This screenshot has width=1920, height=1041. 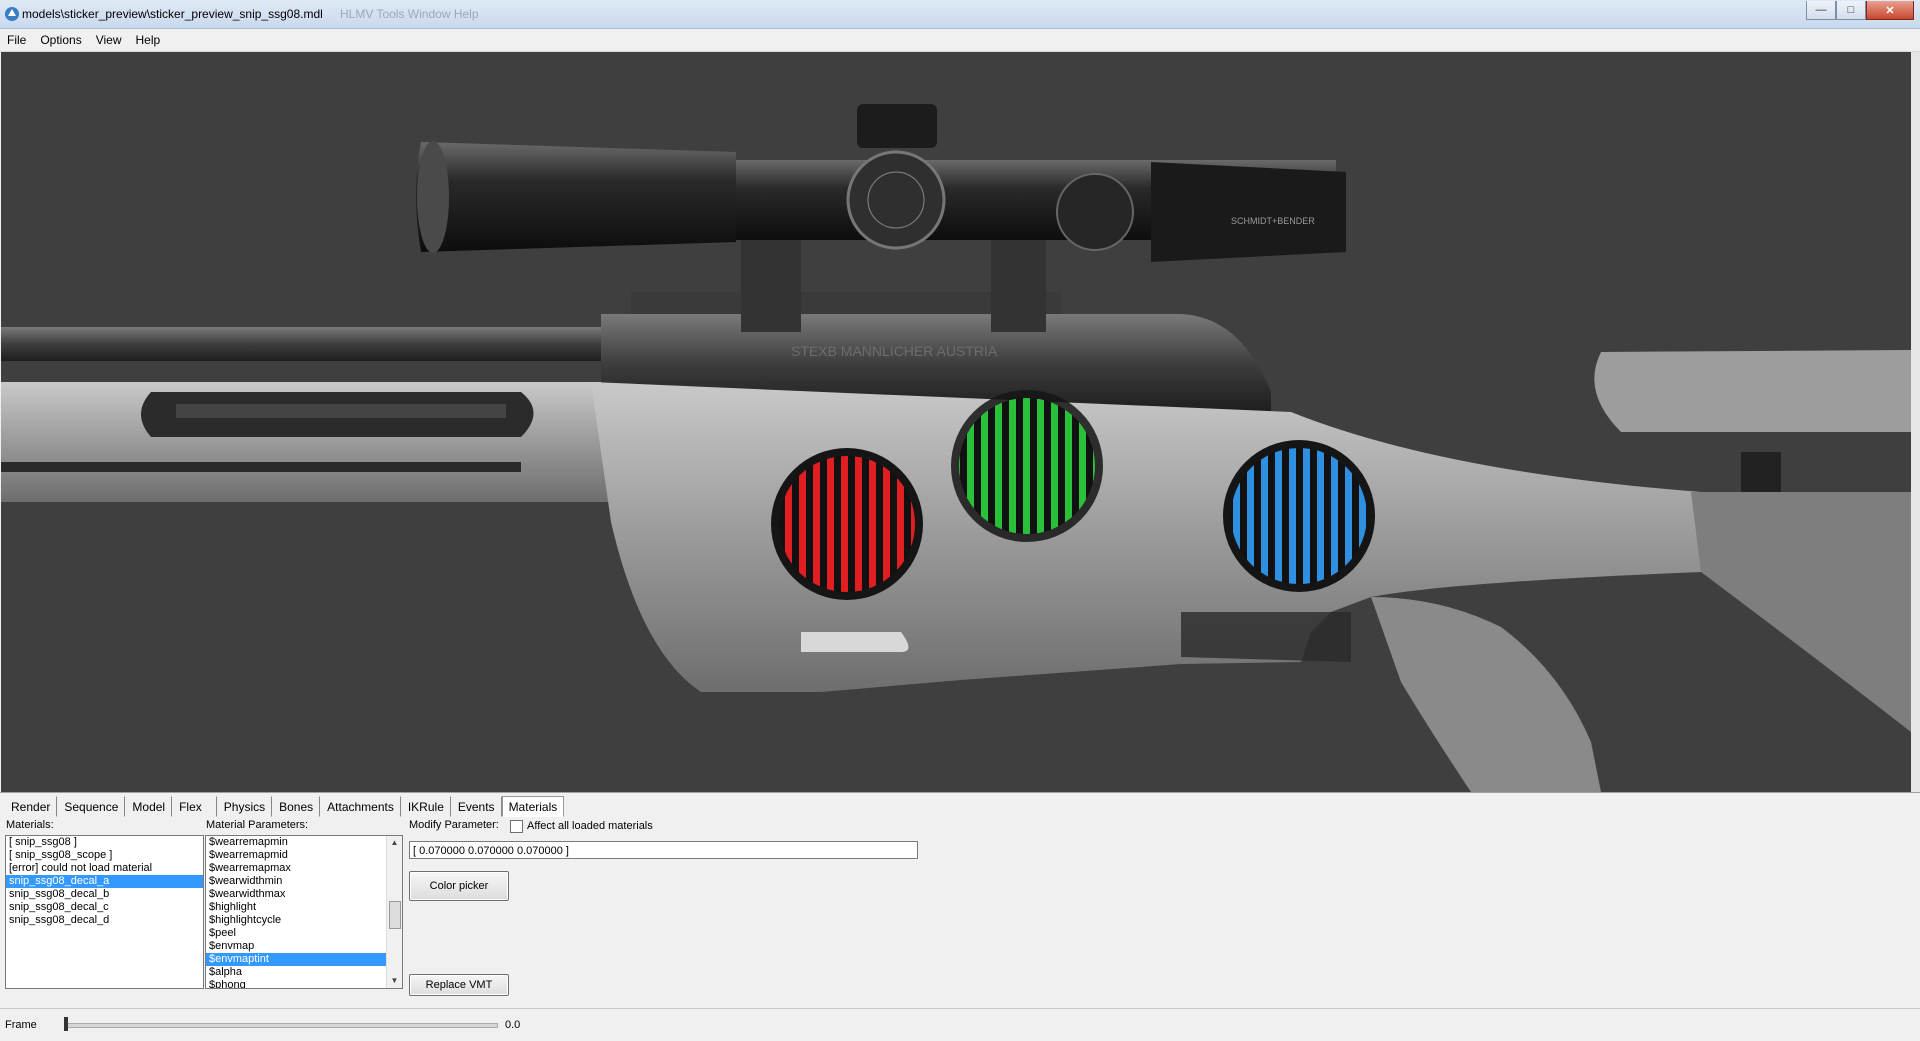 What do you see at coordinates (516, 826) in the screenshot?
I see `affect-all-checkbox` at bounding box center [516, 826].